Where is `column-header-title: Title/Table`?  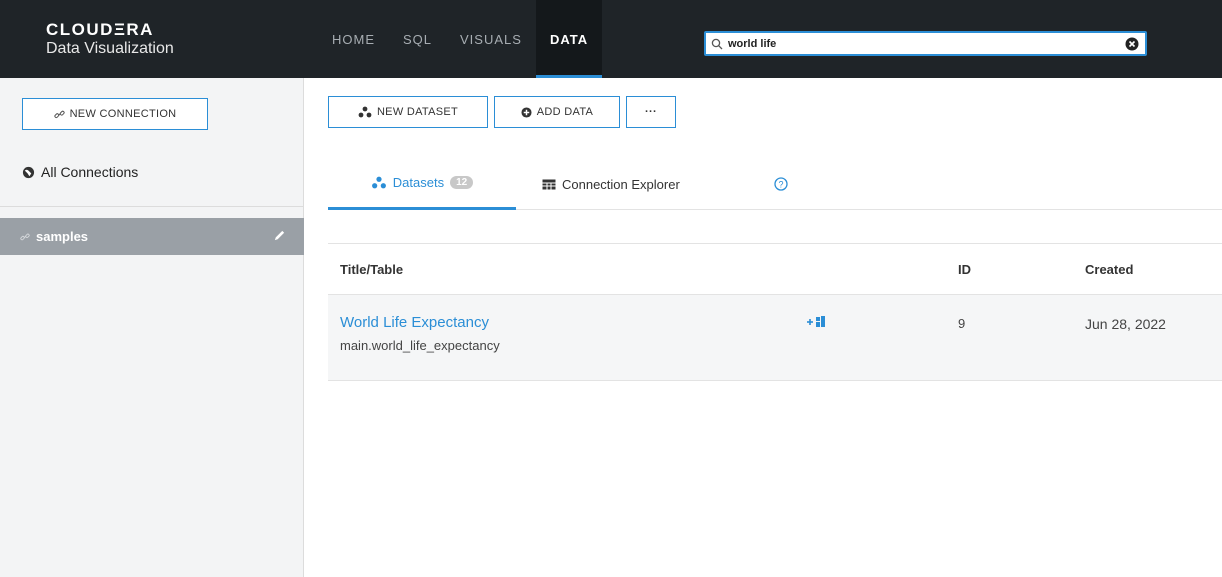
column-header-title: Title/Table is located at coordinates (371, 269).